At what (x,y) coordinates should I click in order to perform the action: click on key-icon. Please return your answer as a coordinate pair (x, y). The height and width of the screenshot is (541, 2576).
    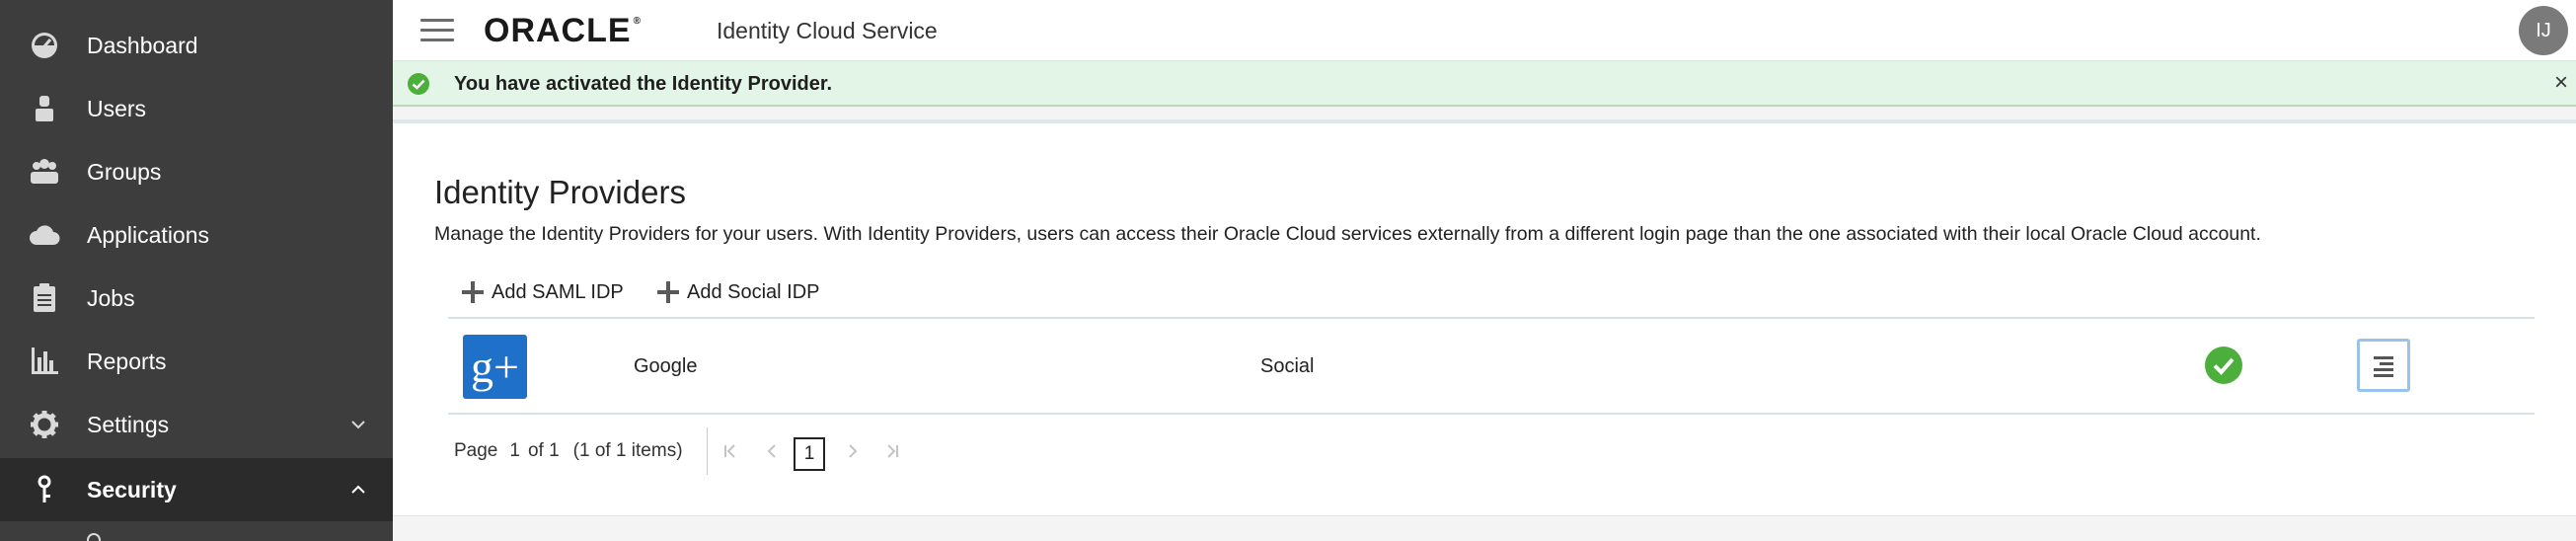
    Looking at the image, I should click on (44, 489).